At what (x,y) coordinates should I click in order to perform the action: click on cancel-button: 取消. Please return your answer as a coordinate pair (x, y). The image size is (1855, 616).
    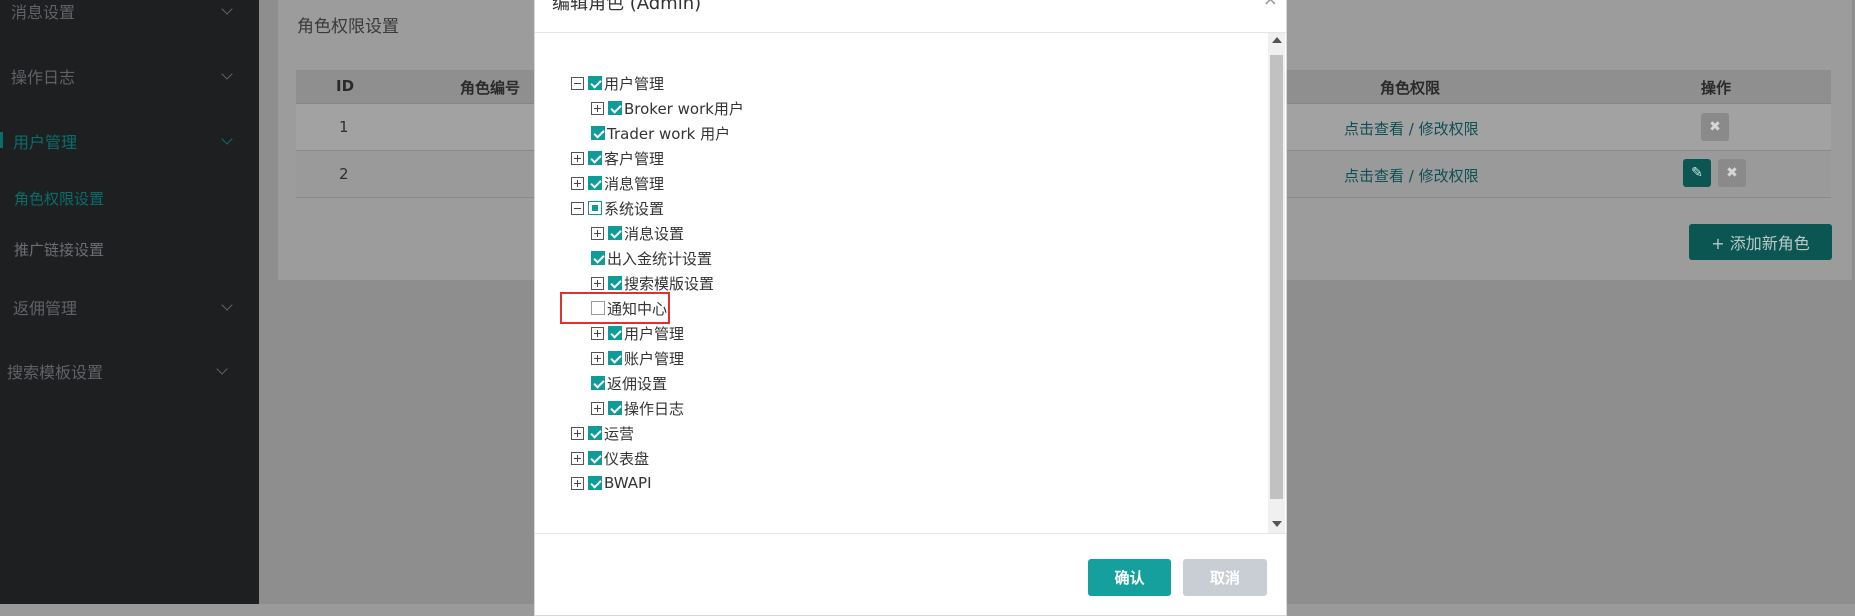
    Looking at the image, I should click on (1225, 577).